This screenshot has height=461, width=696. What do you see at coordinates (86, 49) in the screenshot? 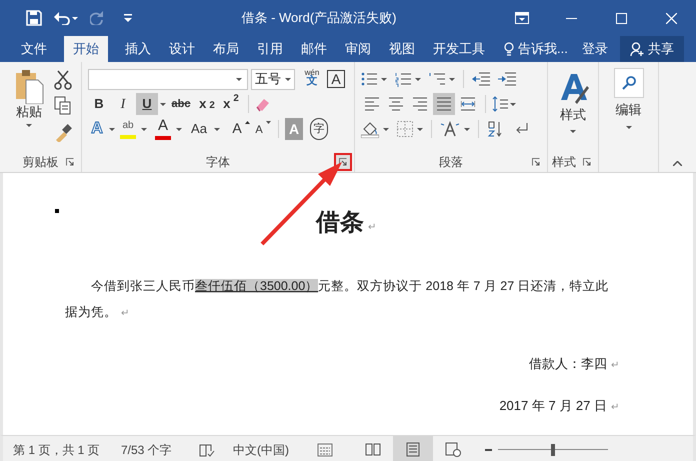
I see `ribbon-tab: 开始` at bounding box center [86, 49].